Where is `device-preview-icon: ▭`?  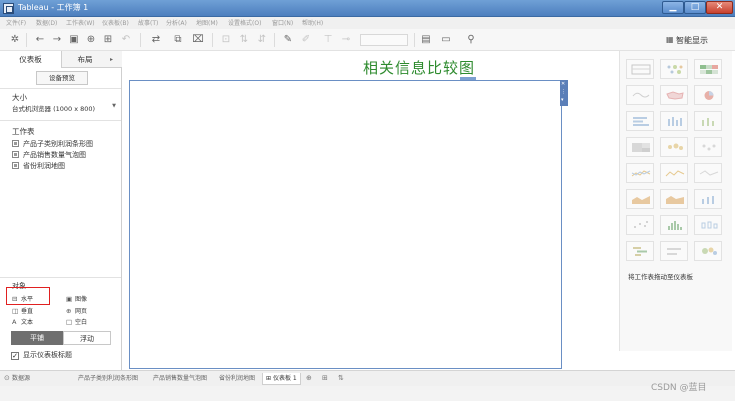
device-preview-icon: ▭ is located at coordinates (446, 40).